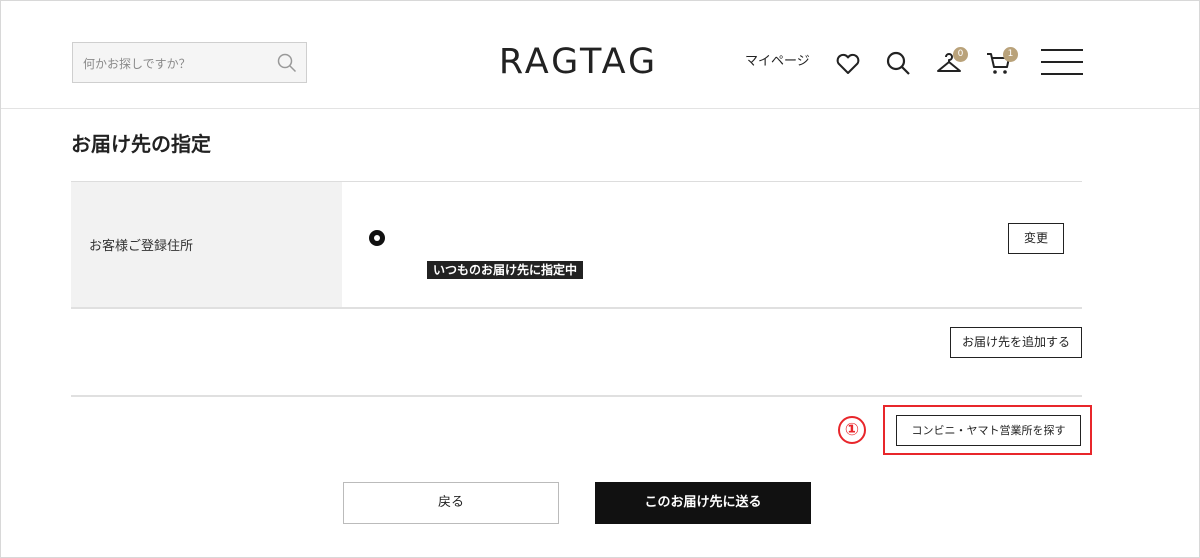  Describe the element at coordinates (1036, 238) in the screenshot. I see `change-button: 変更` at that location.